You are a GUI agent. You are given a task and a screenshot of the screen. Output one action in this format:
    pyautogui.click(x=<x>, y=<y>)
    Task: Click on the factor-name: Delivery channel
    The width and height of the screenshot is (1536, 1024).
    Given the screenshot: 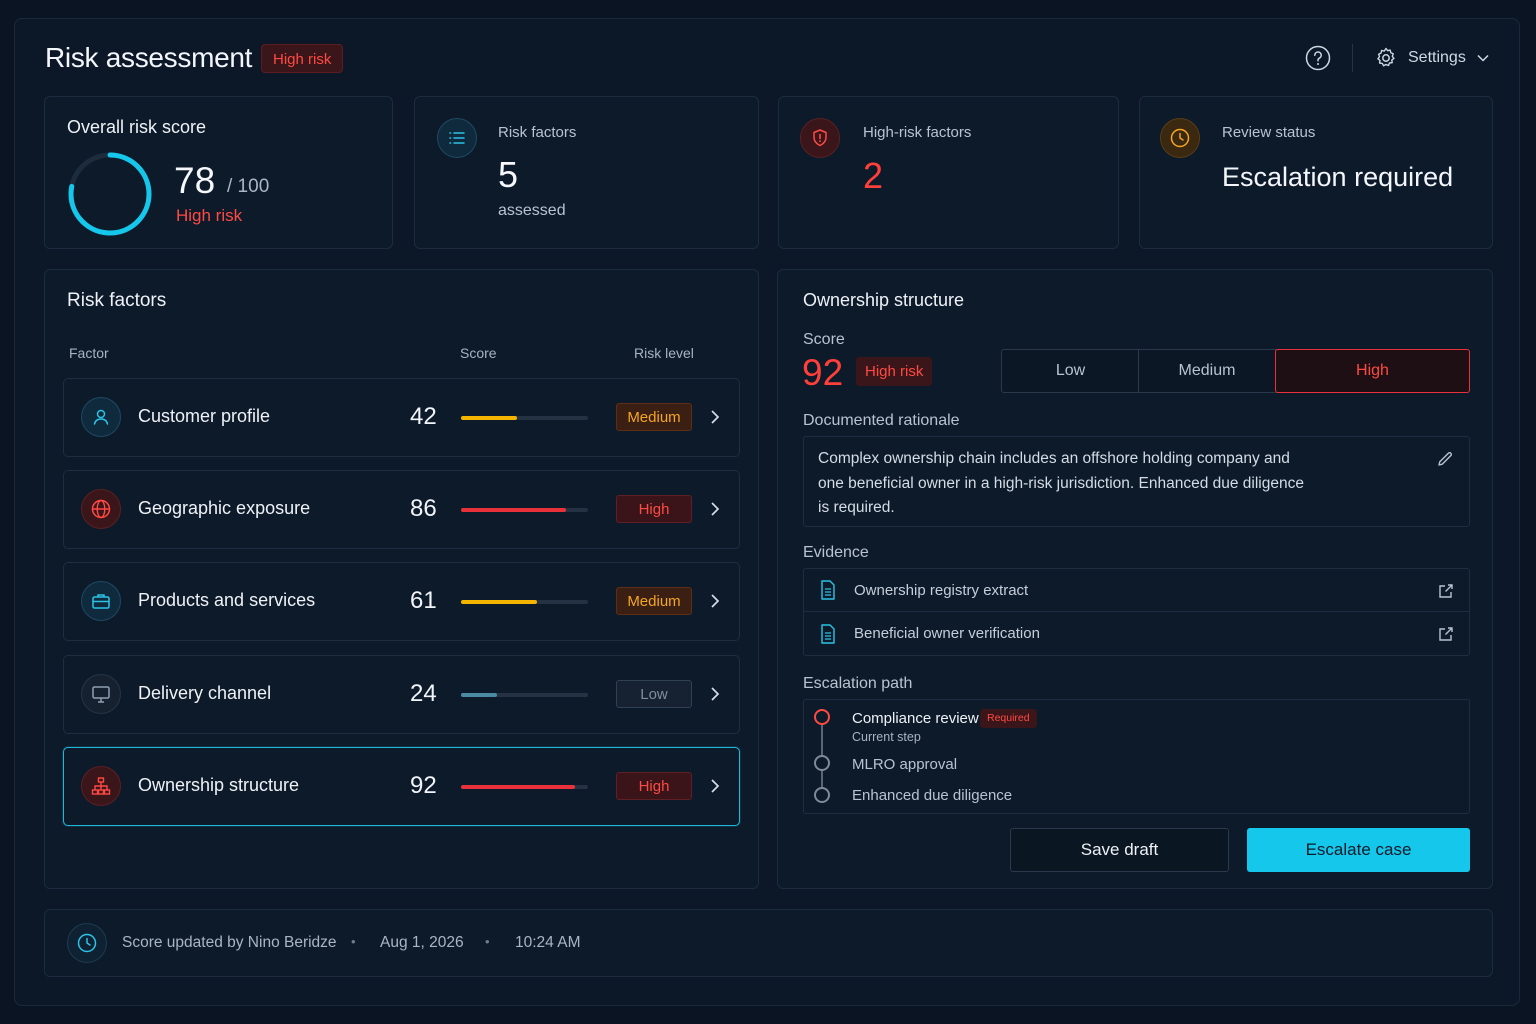 What is the action you would take?
    pyautogui.click(x=205, y=693)
    